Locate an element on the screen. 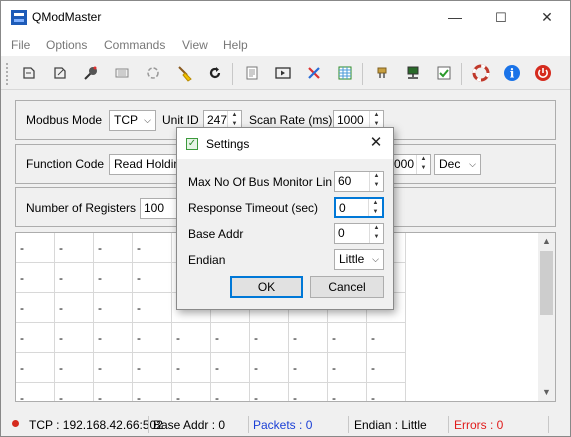 This screenshot has height=437, width=571. endian-select: Little ⌵ is located at coordinates (359, 259).